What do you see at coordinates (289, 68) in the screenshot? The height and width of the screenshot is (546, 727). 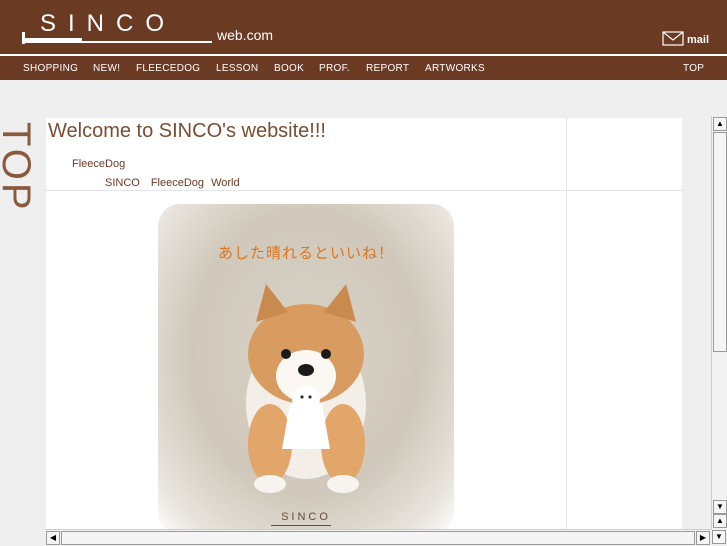 I see `nav-book: BOOK` at bounding box center [289, 68].